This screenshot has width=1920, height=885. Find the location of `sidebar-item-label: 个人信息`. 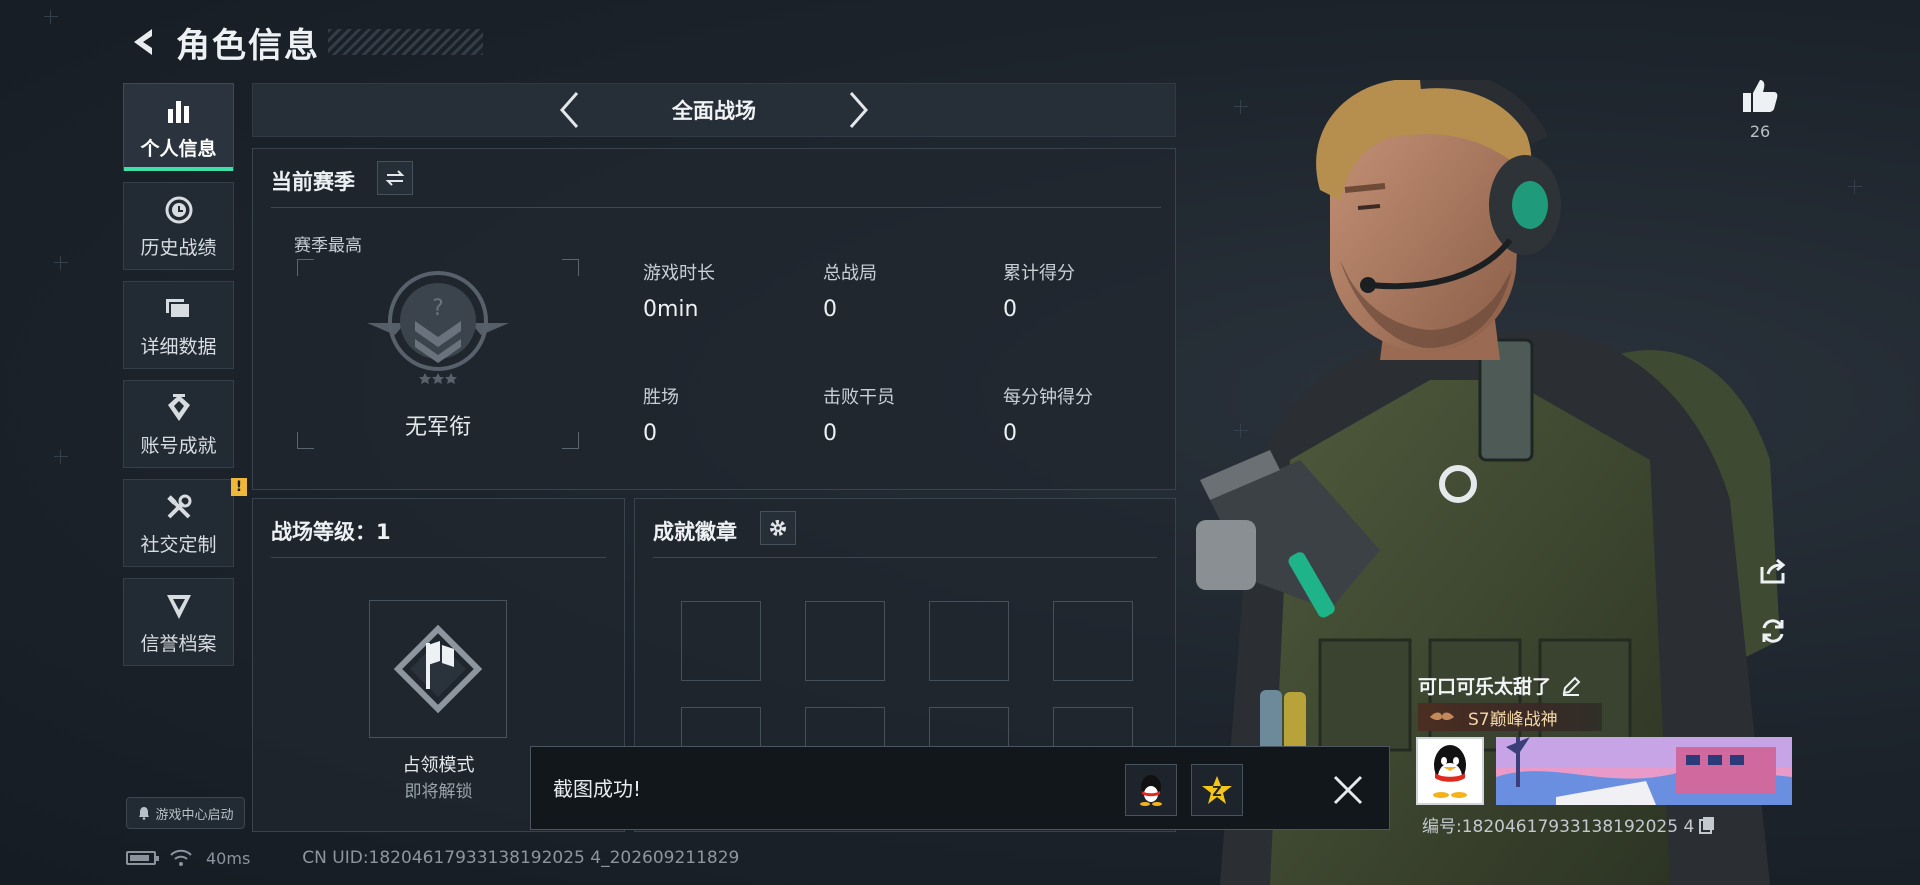

sidebar-item-label: 个人信息 is located at coordinates (178, 148).